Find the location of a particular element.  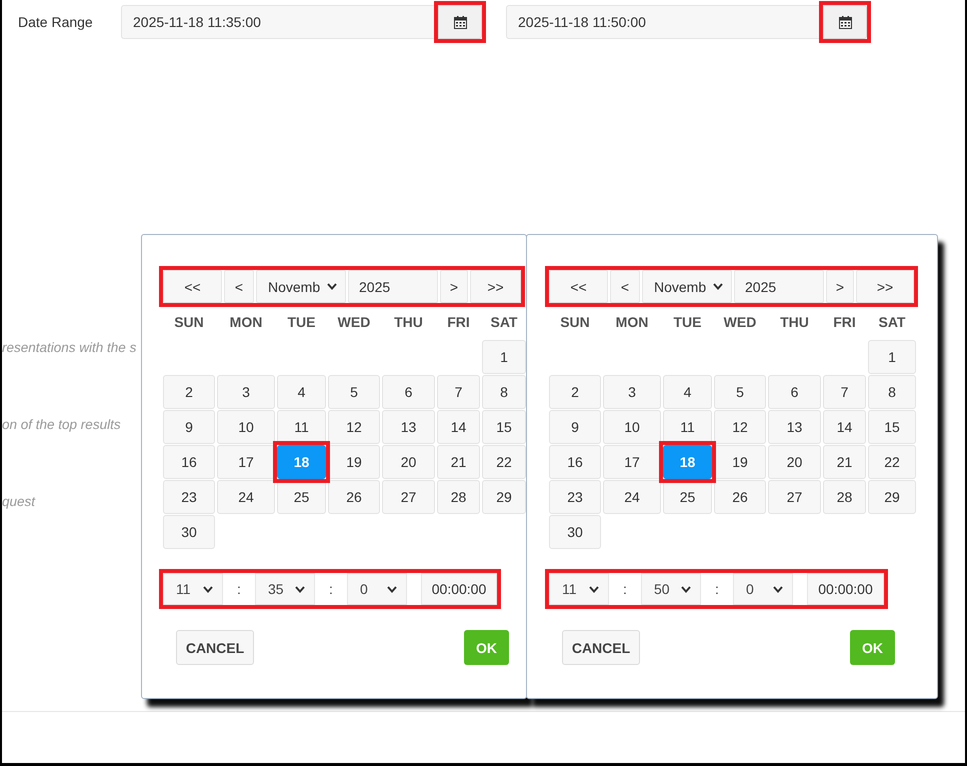

minute-select: 35 is located at coordinates (285, 589).